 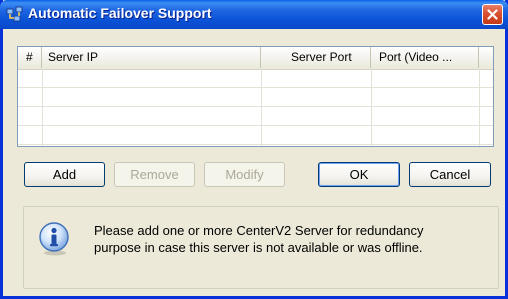 What do you see at coordinates (154, 174) in the screenshot?
I see `remove-button: Remove` at bounding box center [154, 174].